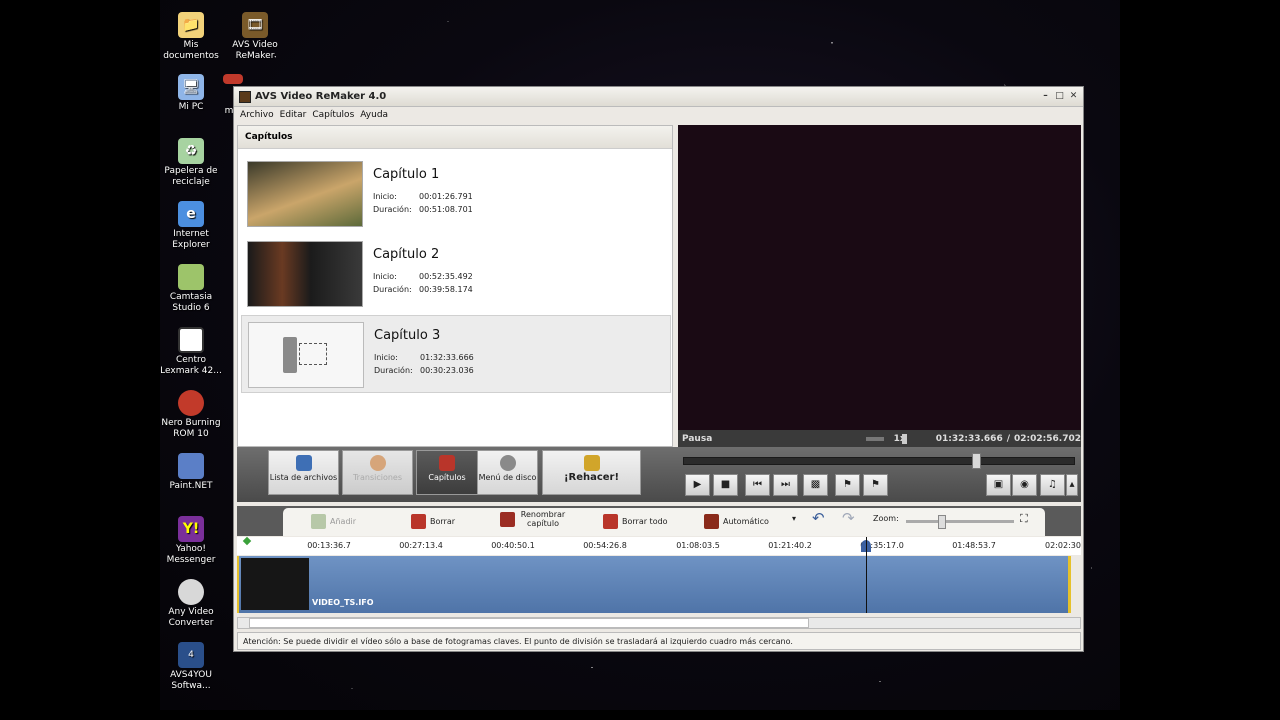 This screenshot has height=720, width=1280. I want to click on volume-button: ♫, so click(1052, 485).